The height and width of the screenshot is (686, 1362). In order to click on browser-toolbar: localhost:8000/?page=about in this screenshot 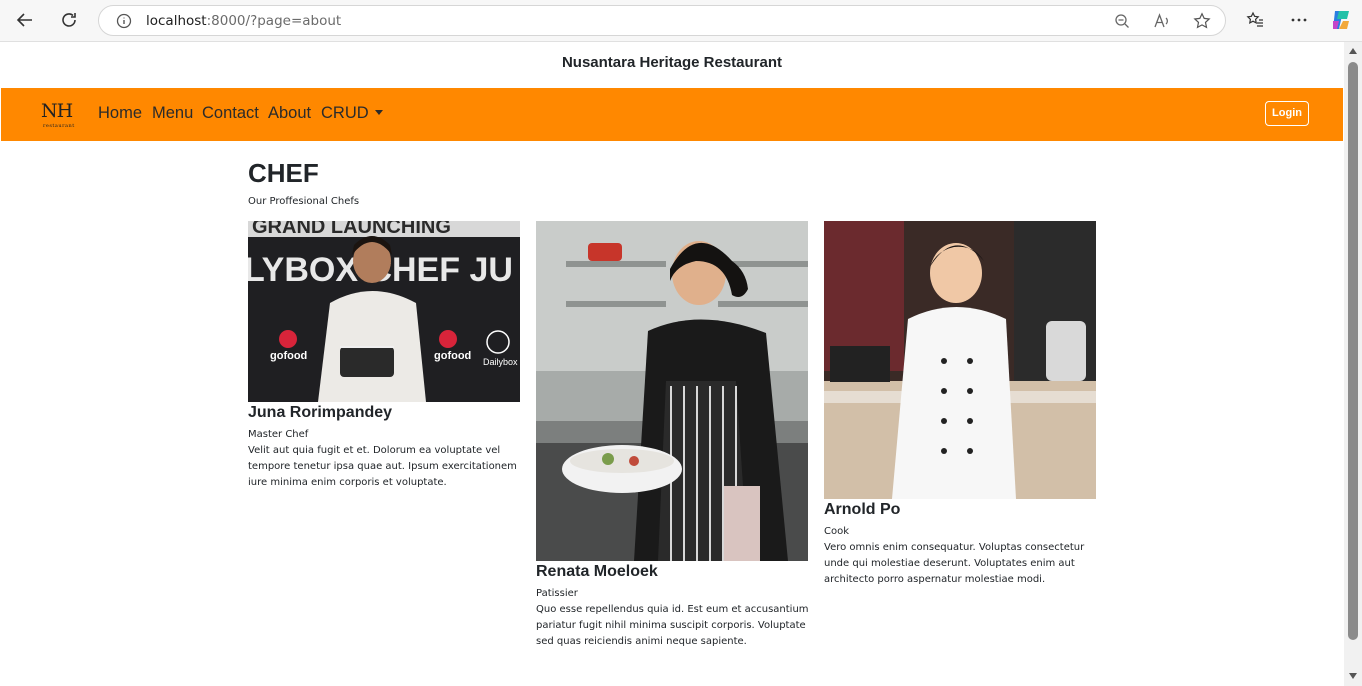, I will do `click(681, 20)`.